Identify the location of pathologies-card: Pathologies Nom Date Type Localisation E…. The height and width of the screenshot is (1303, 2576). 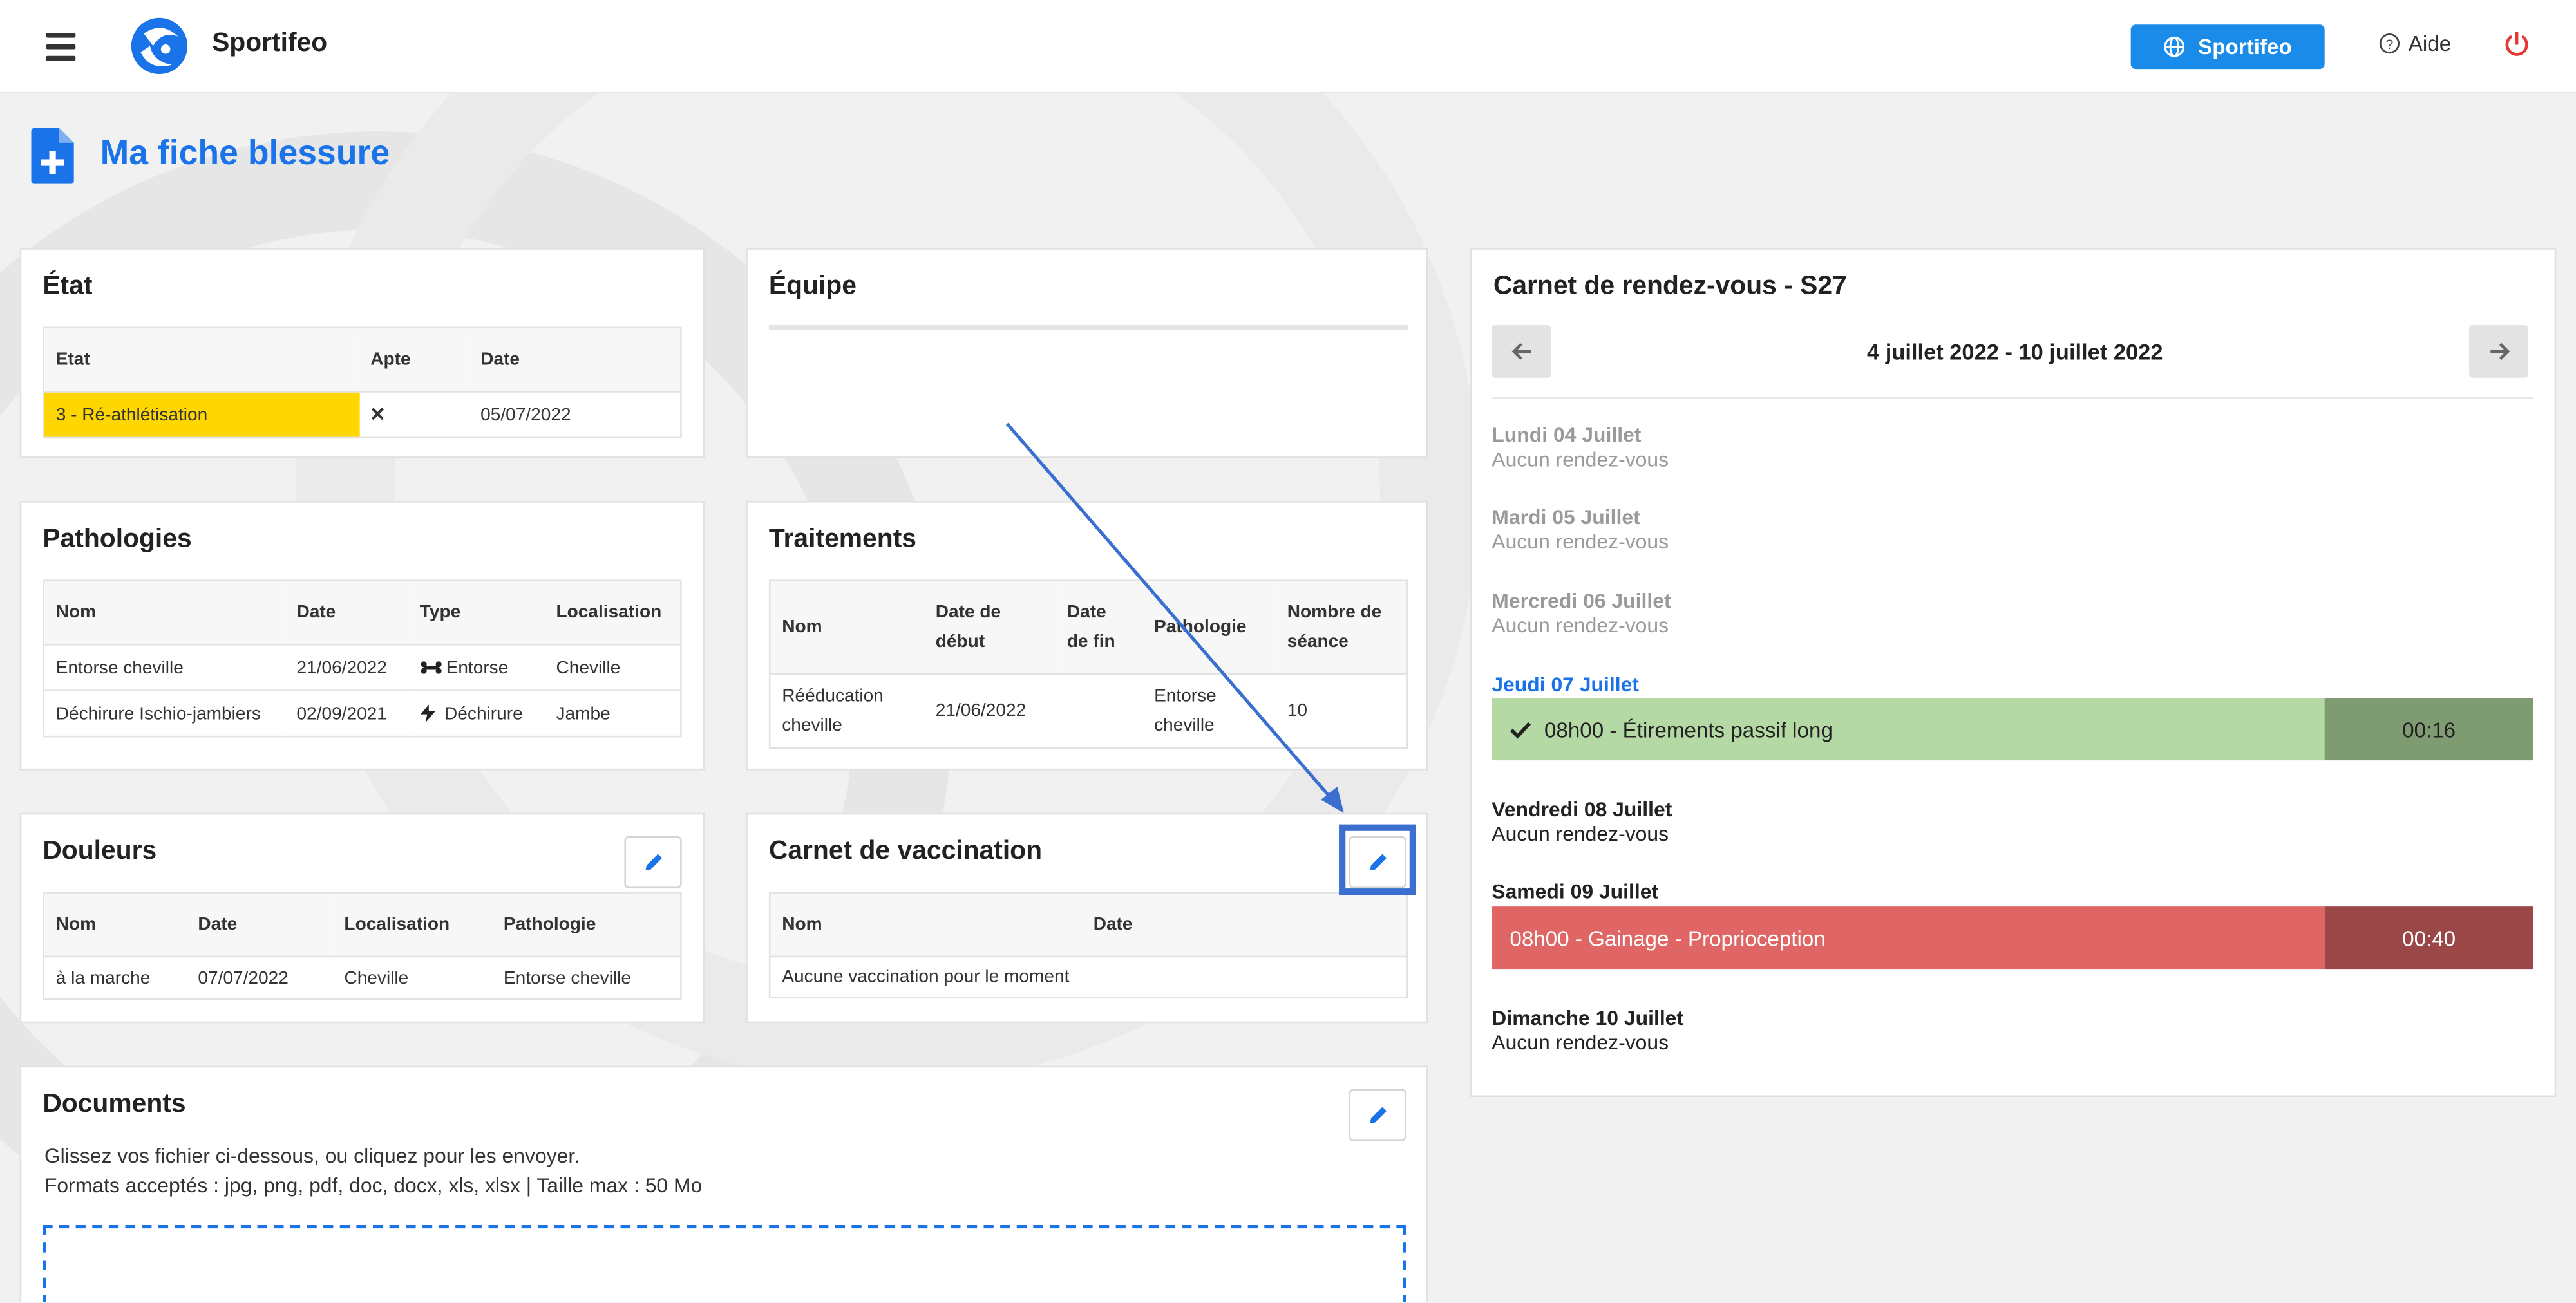
(362, 636).